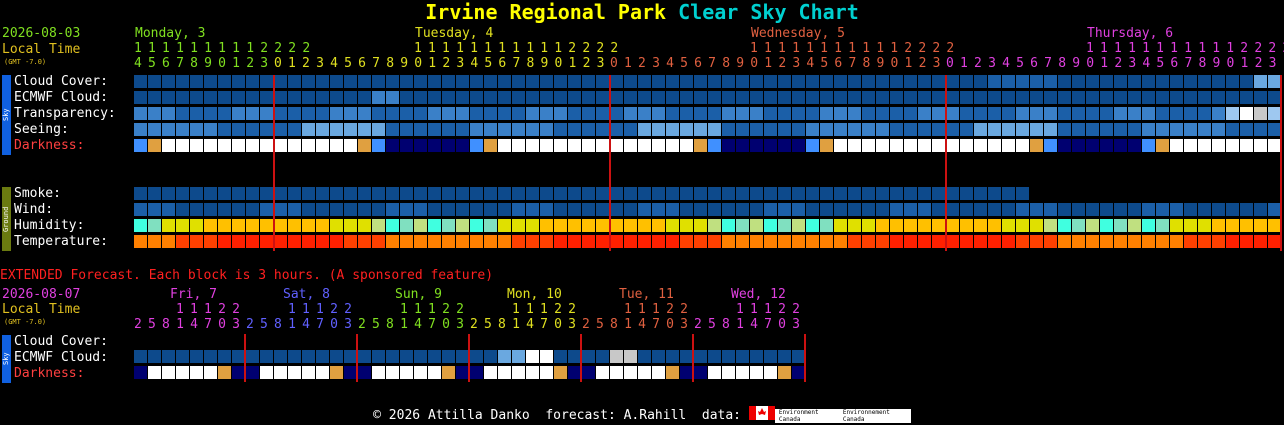 The image size is (1284, 425). Describe the element at coordinates (1185, 48) in the screenshot. I see `hour-tens-3: 111111111112222` at that location.